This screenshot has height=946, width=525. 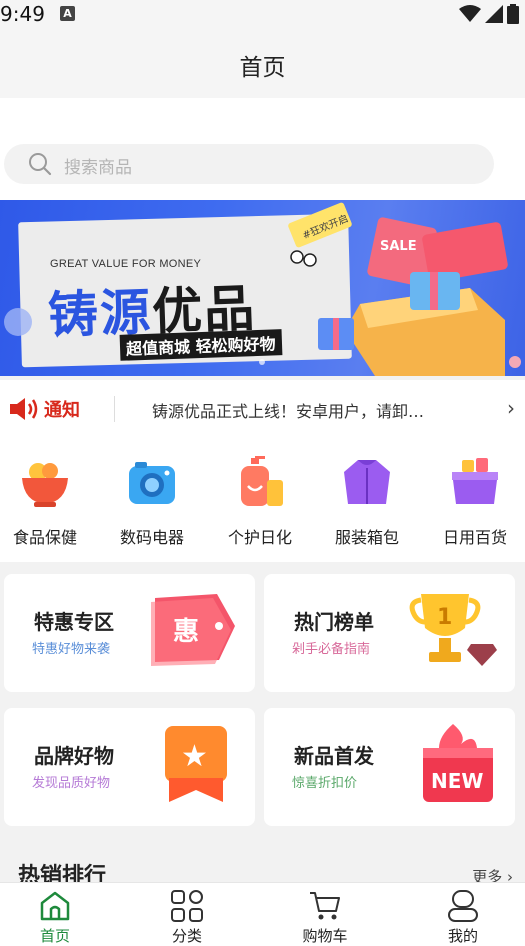 I want to click on promo-badge: NEW, so click(x=457, y=781).